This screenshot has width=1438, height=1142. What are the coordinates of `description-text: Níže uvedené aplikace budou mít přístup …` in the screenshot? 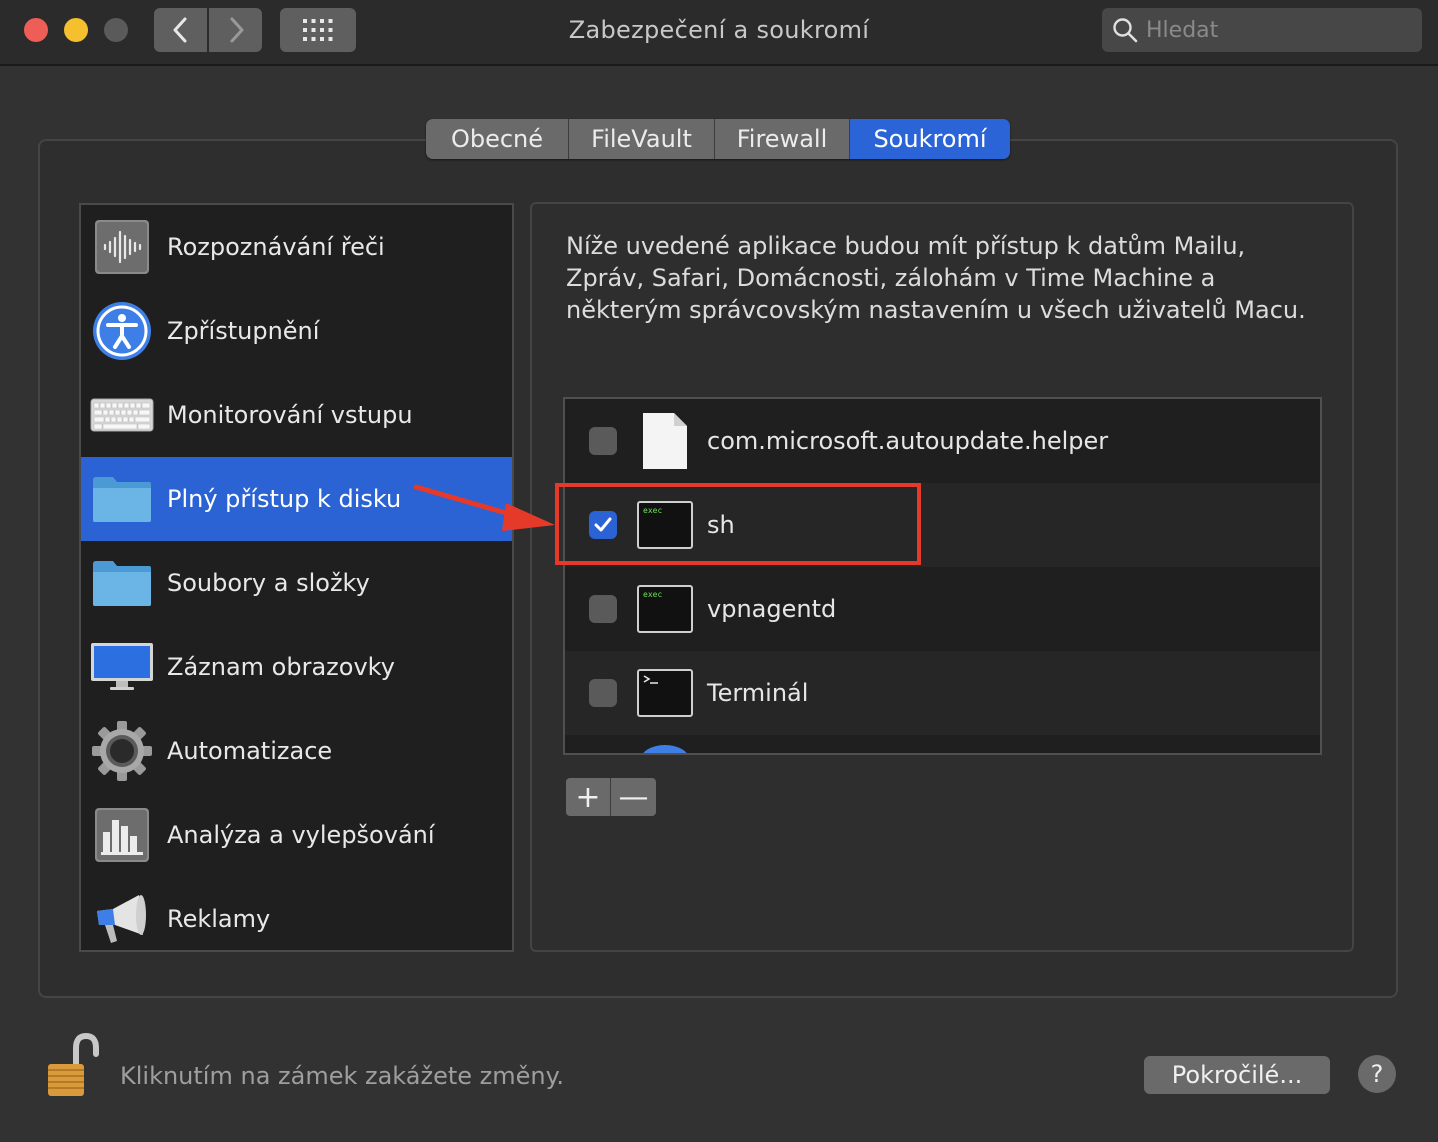 It's located at (936, 278).